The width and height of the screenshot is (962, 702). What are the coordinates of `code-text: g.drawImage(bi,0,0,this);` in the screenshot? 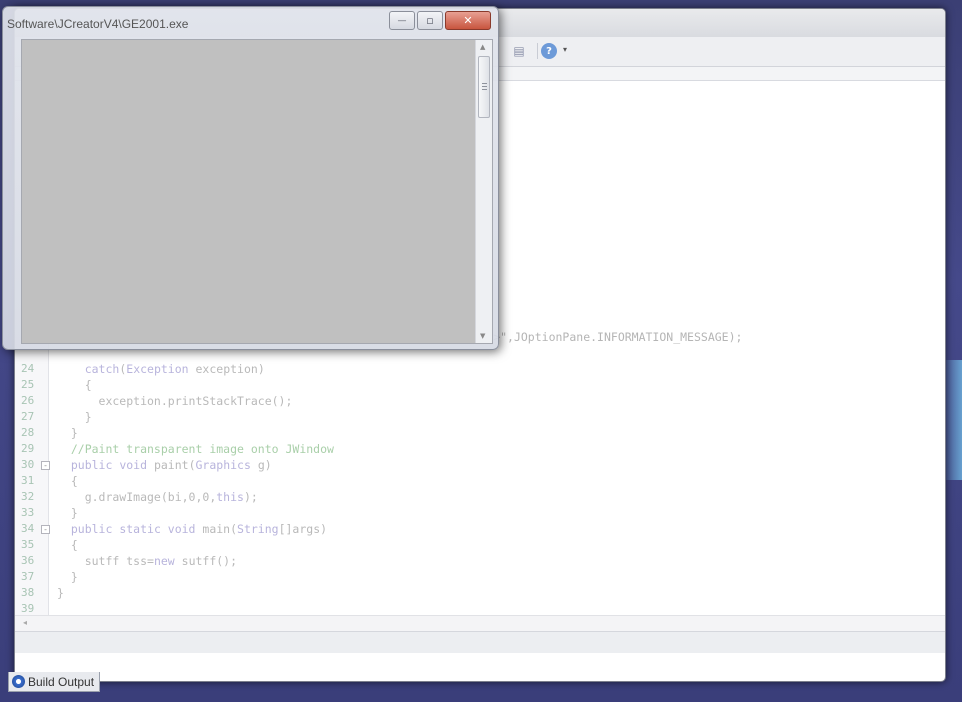 It's located at (157, 497).